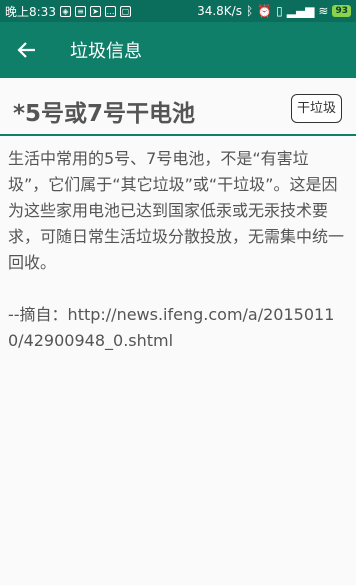 The image size is (356, 585). I want to click on item-title: *5号或7号干电池, so click(104, 114).